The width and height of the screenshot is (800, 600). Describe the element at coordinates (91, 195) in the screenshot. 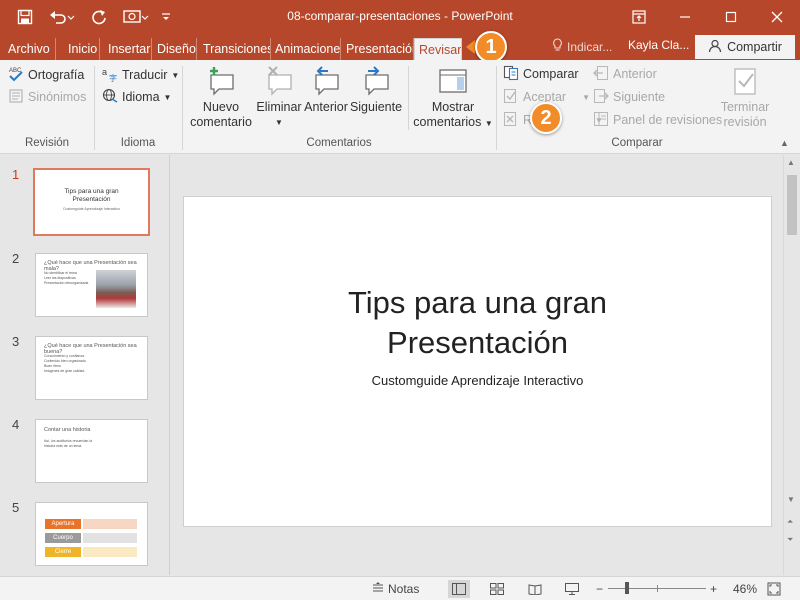

I see `thumb-1-title: Tips para una gran Presentación` at that location.